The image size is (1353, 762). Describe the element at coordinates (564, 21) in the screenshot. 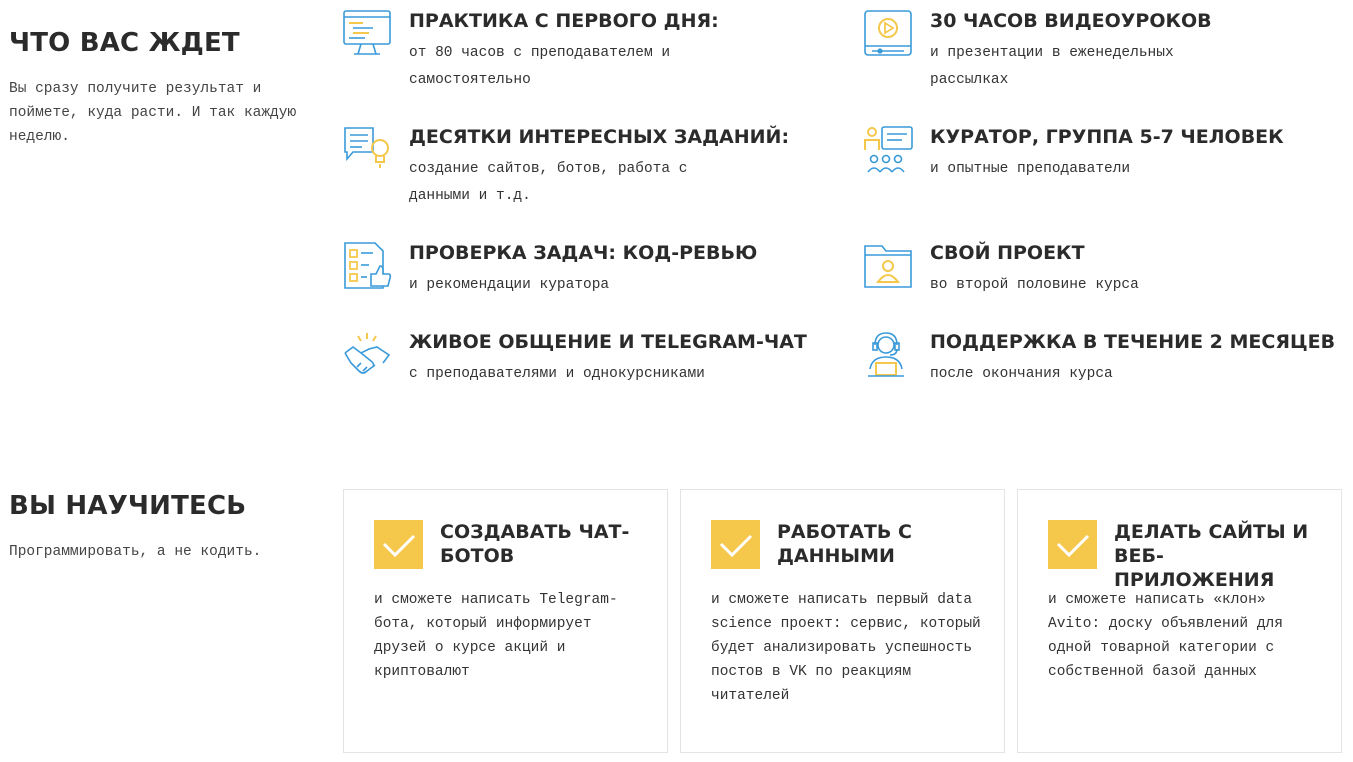

I see `feature-title: ПРАКТИКА С ПЕРВОГО ДНЯ:` at that location.